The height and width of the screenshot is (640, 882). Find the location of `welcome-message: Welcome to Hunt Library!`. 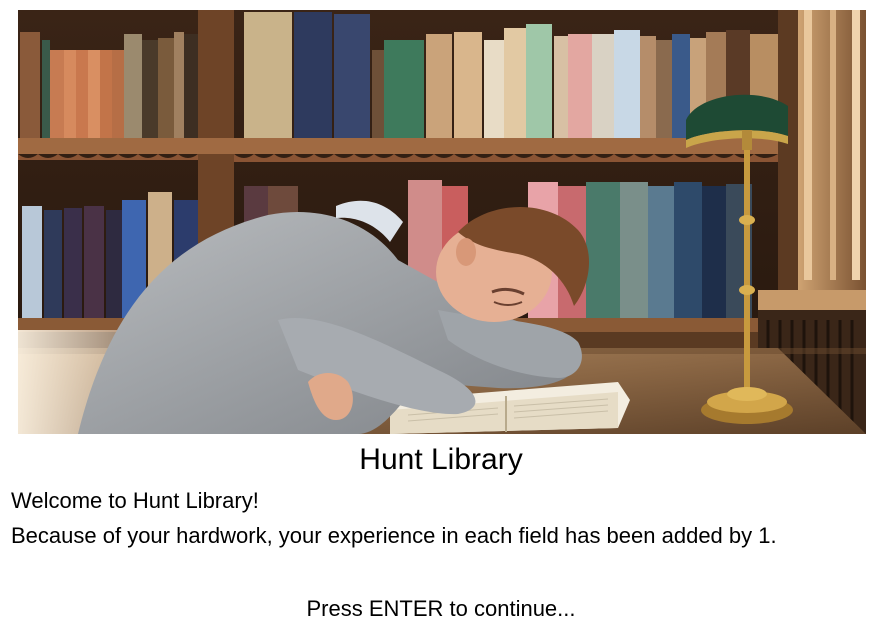

welcome-message: Welcome to Hunt Library! is located at coordinates (135, 500).